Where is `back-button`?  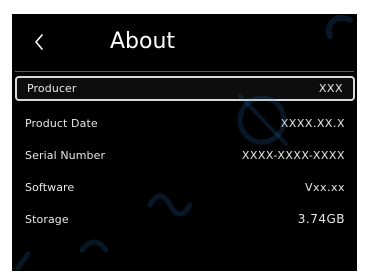
back-button is located at coordinates (39, 42).